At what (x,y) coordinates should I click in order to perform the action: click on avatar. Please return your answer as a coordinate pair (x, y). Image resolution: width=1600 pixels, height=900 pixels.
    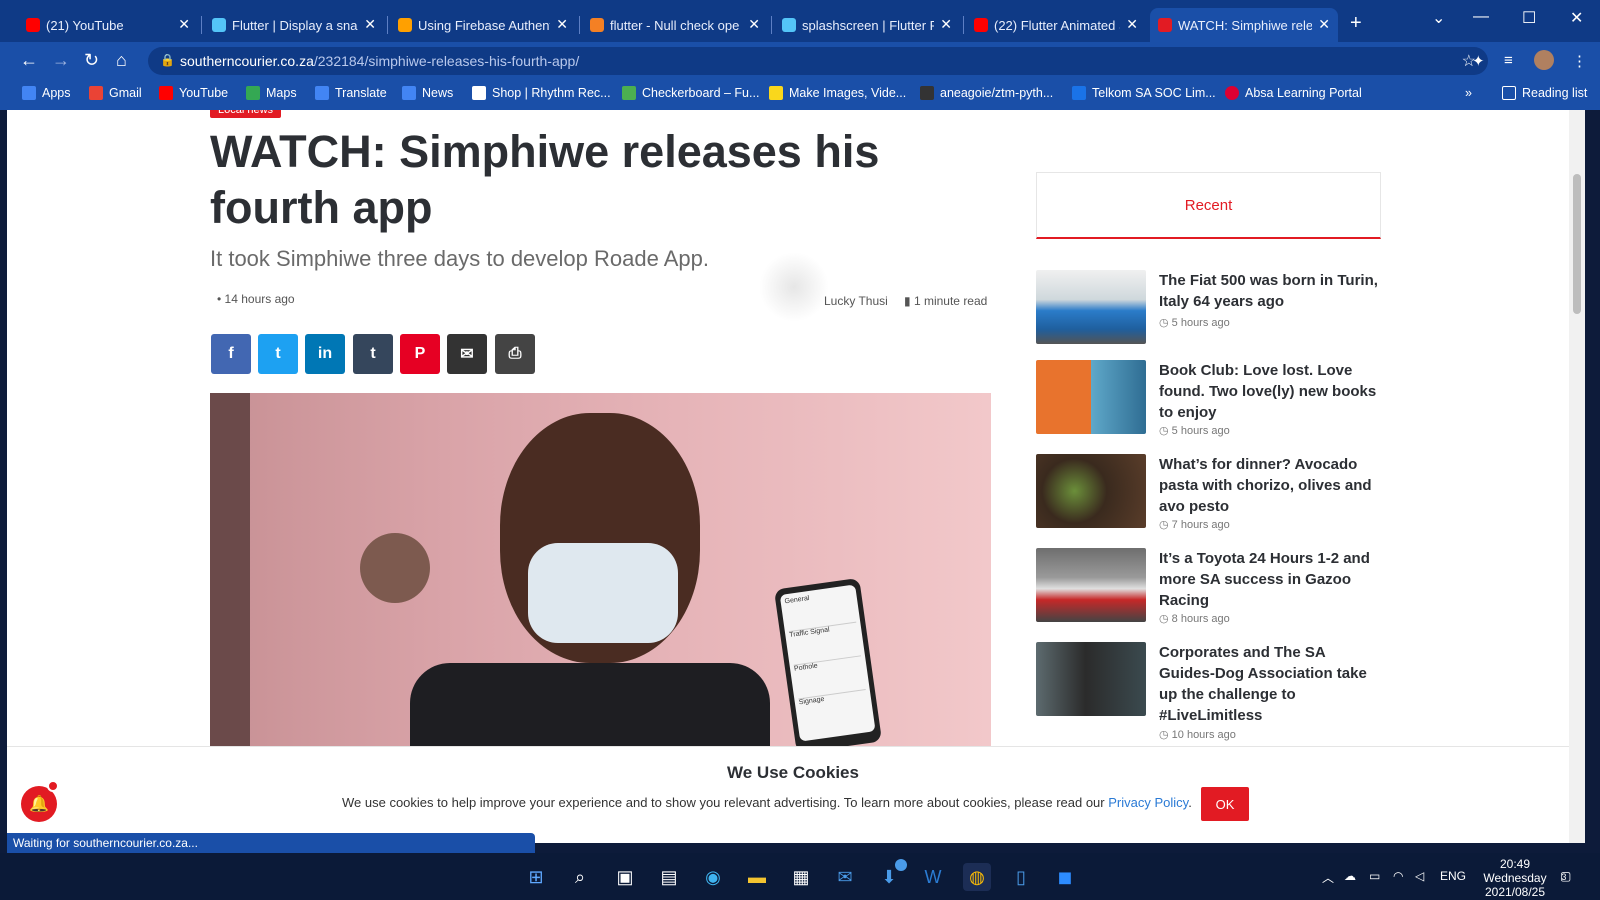
    Looking at the image, I should click on (1544, 60).